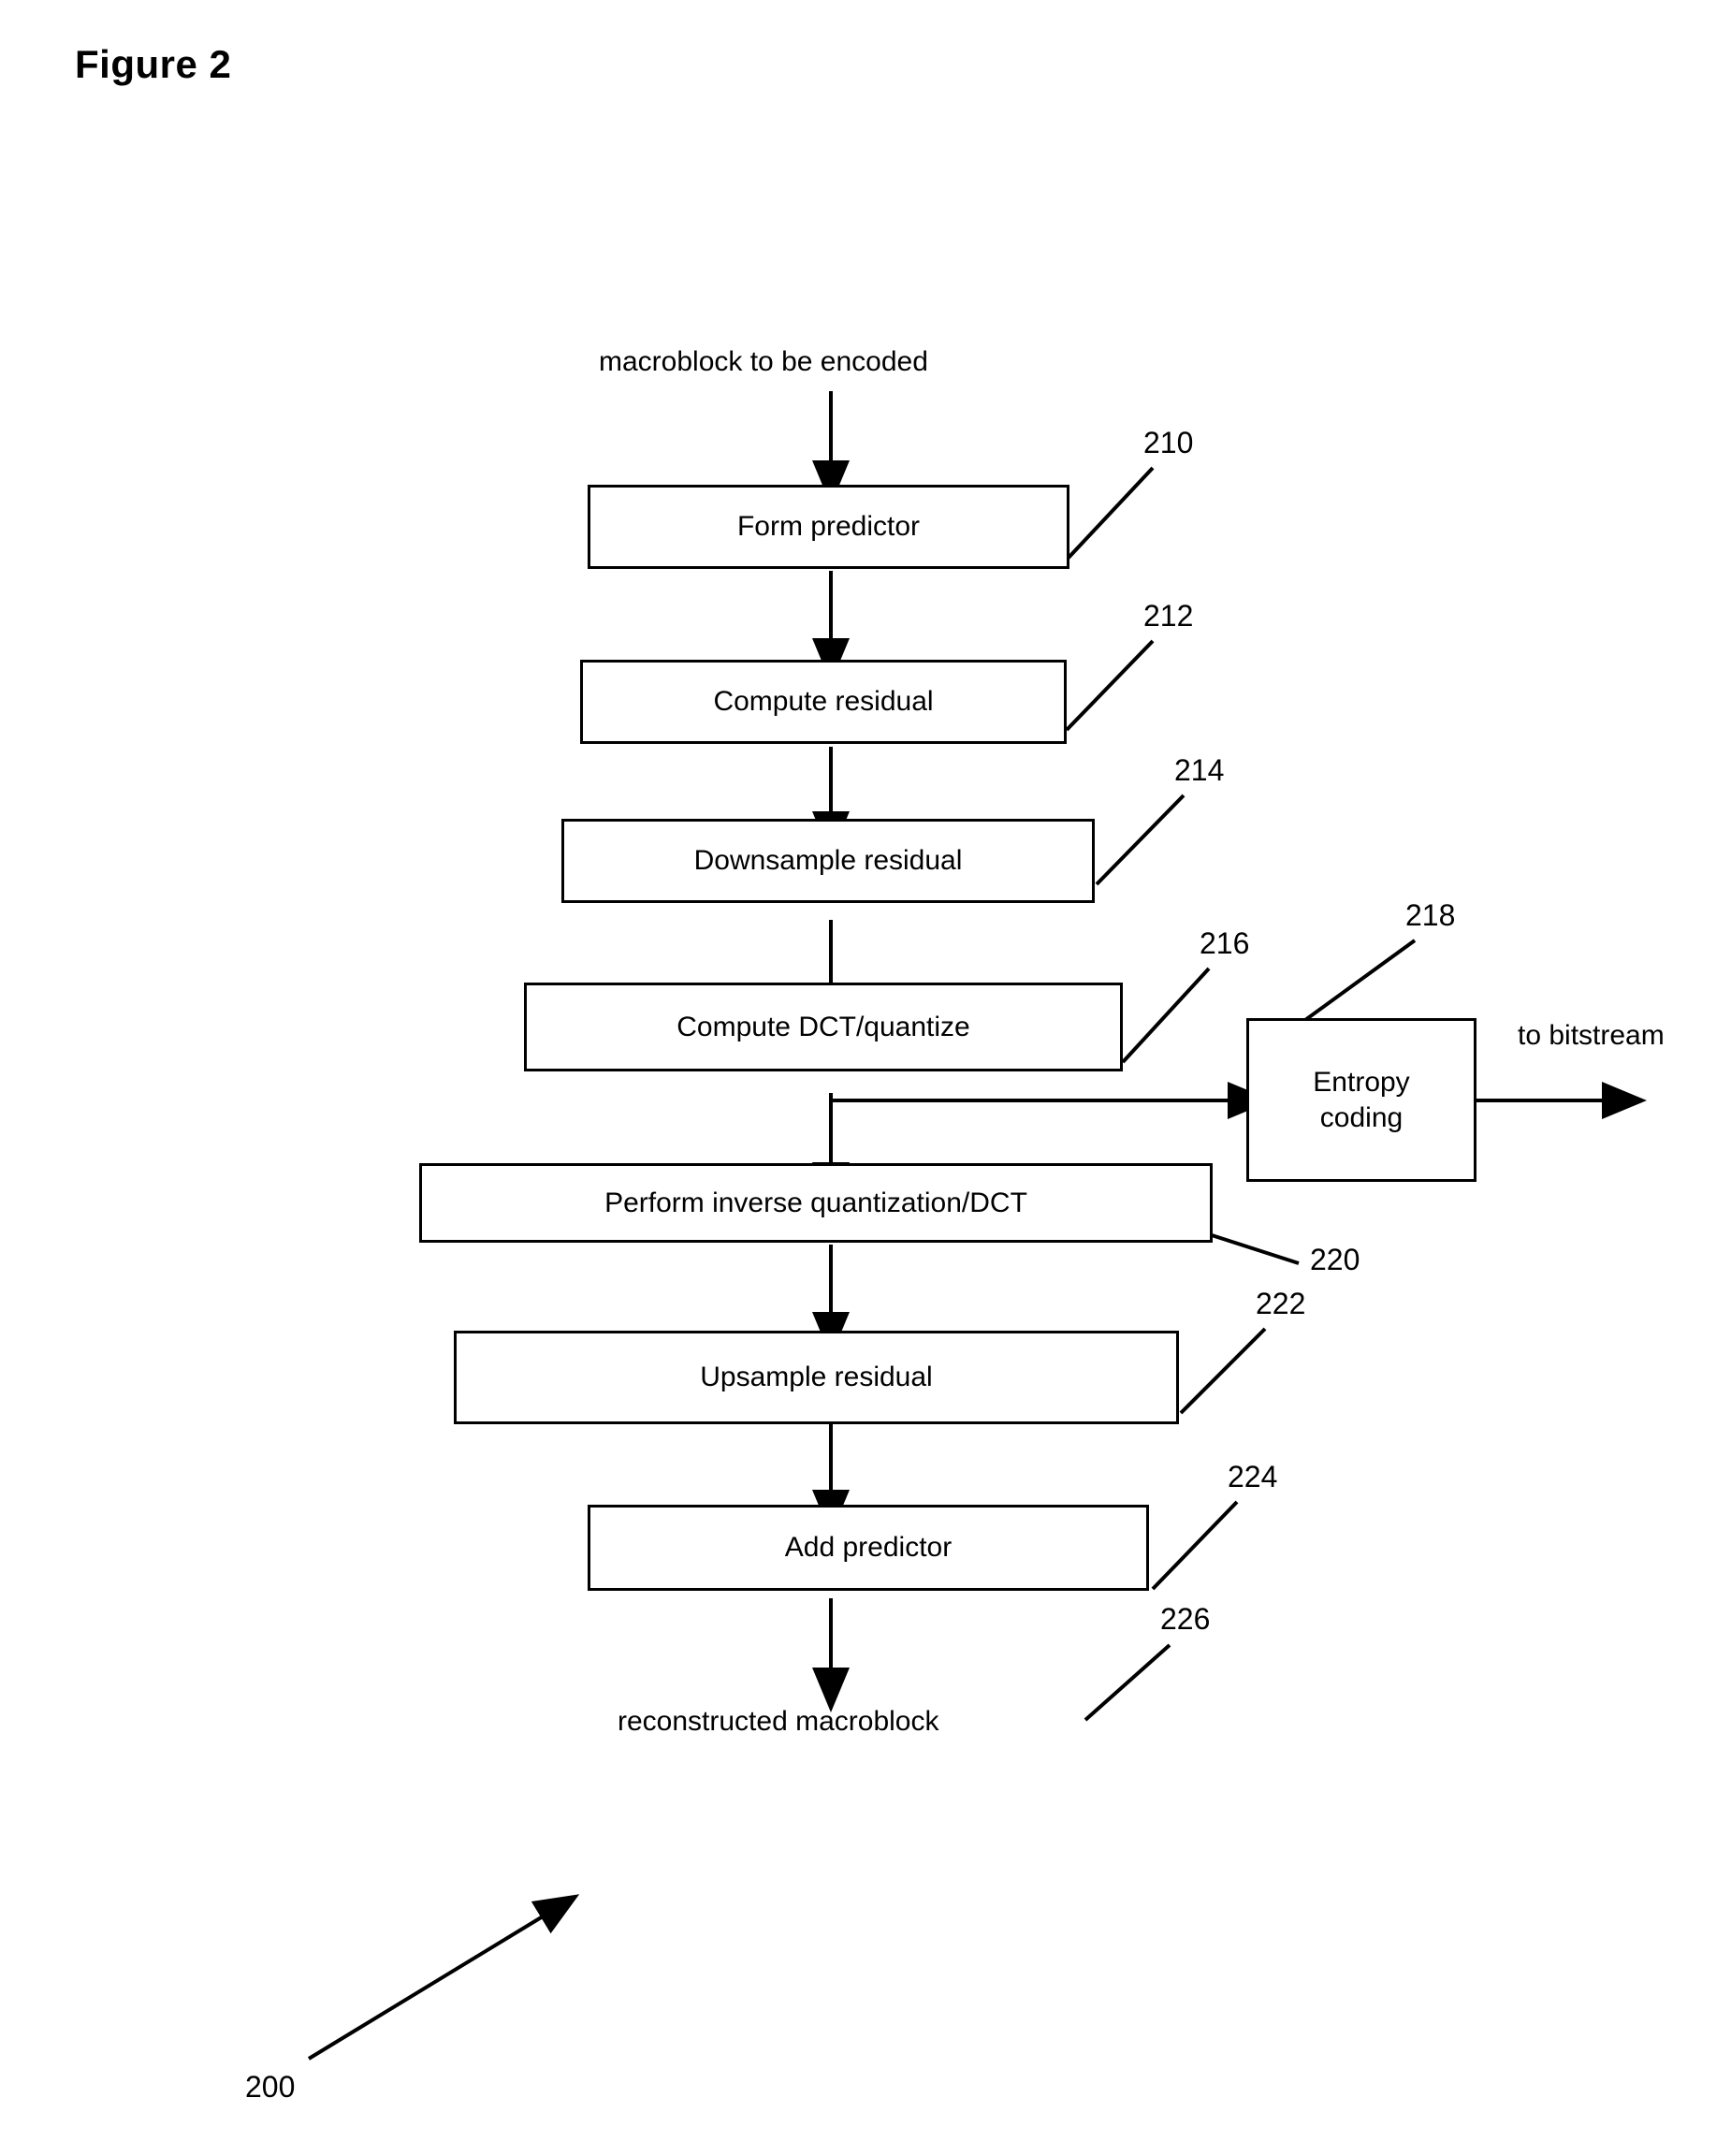  What do you see at coordinates (763, 361) in the screenshot?
I see `input-label: macroblock to be encoded` at bounding box center [763, 361].